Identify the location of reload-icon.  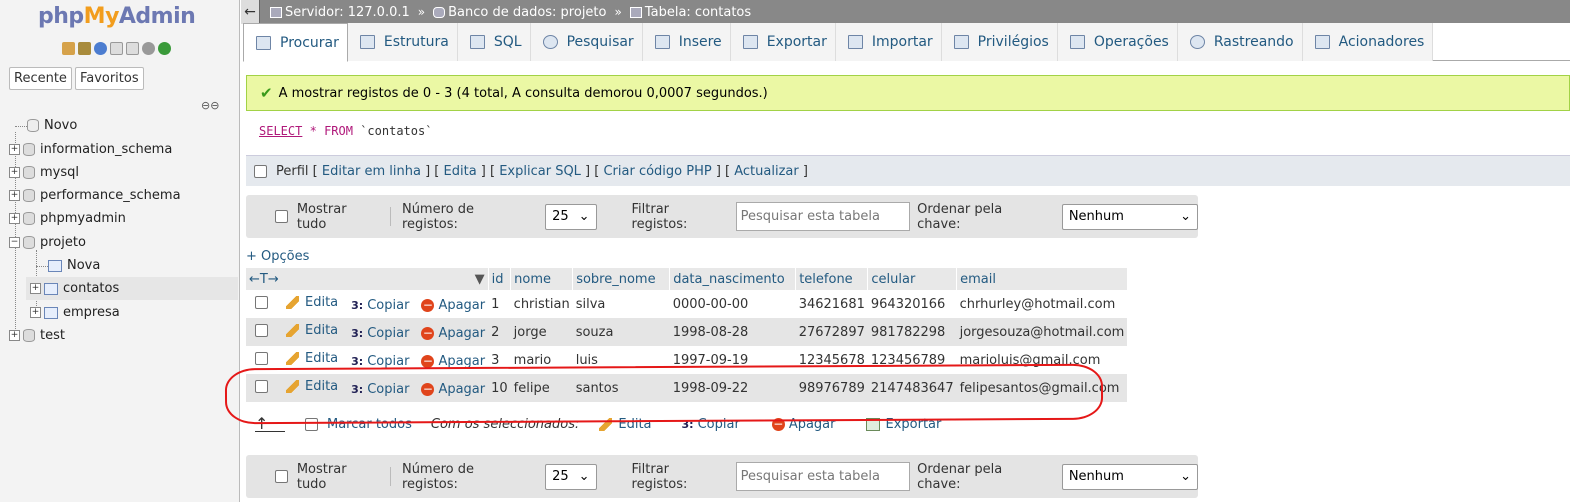
(164, 48).